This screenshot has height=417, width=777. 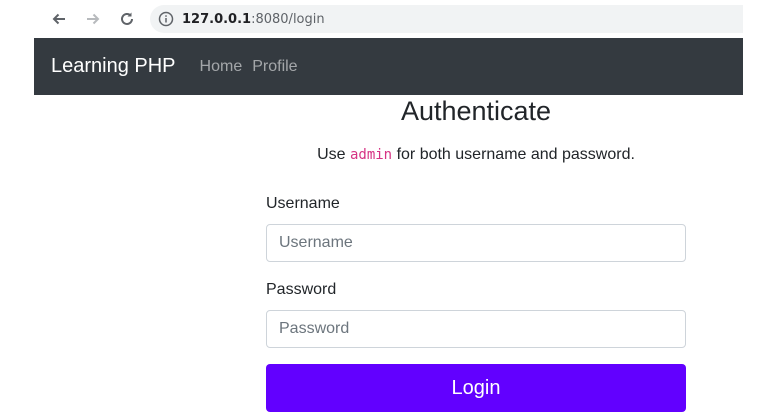 What do you see at coordinates (388, 66) in the screenshot?
I see `navbar: Learning PHP Home Profile` at bounding box center [388, 66].